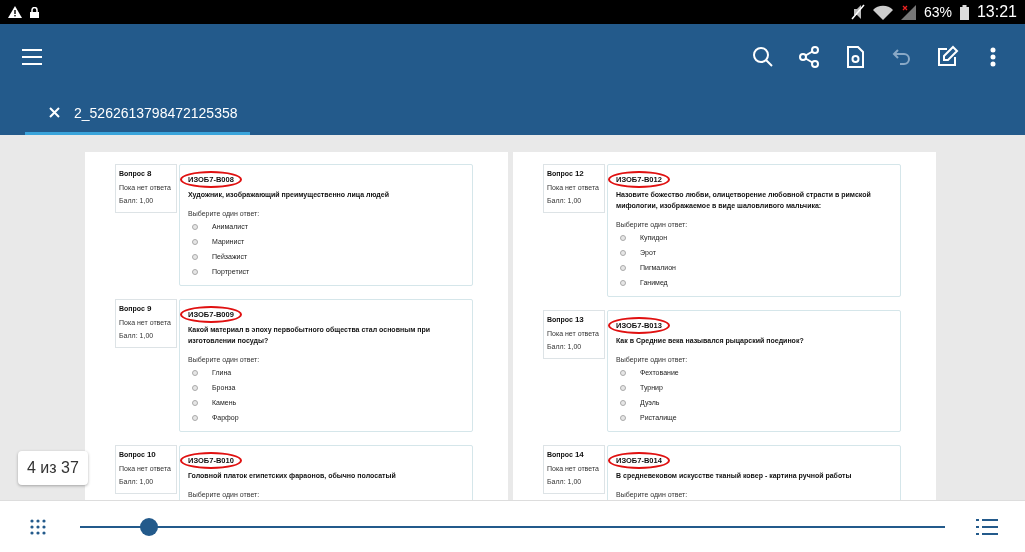  I want to click on page-counter: 4 из 37, so click(53, 468).